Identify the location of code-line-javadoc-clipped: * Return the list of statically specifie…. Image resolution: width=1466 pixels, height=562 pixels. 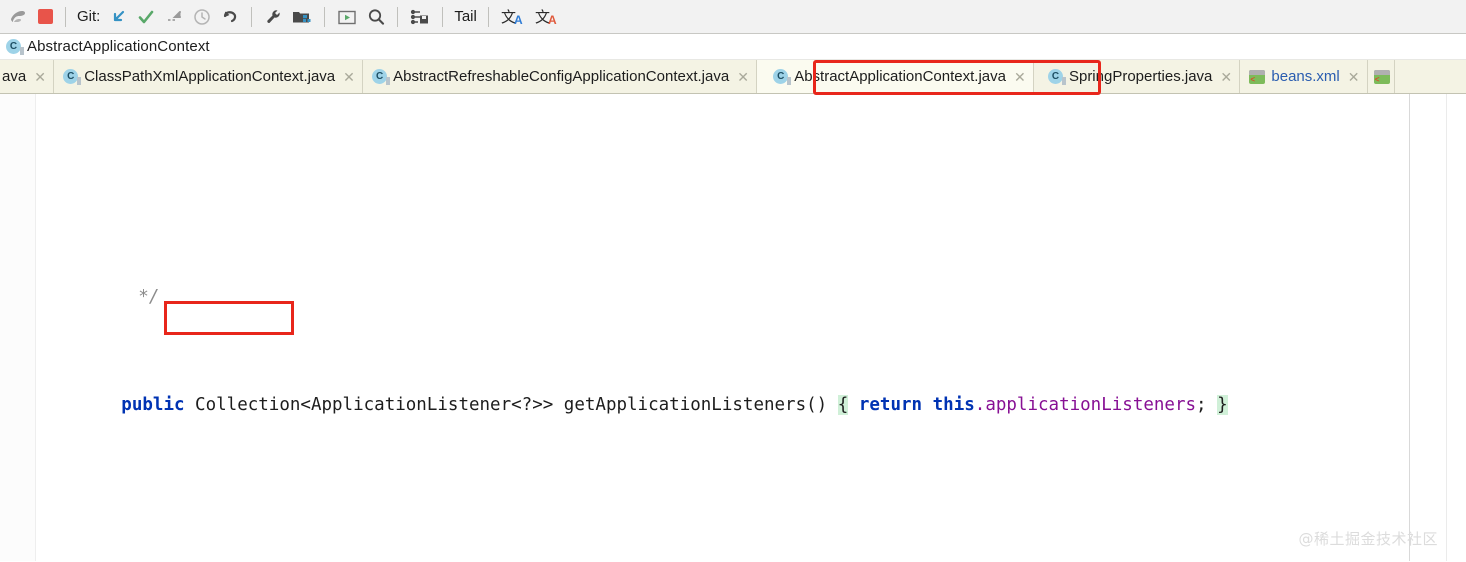
(751, 169).